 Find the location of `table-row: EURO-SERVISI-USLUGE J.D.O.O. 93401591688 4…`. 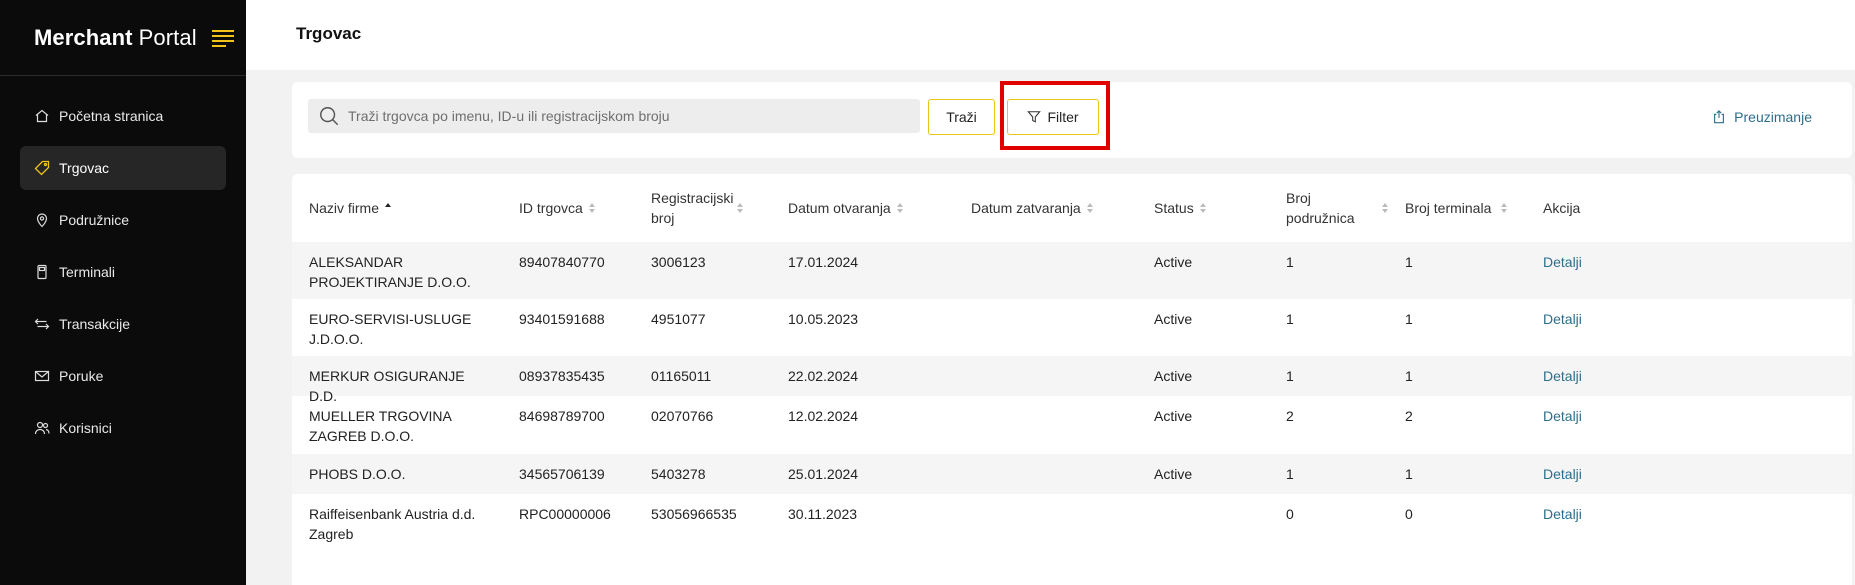

table-row: EURO-SERVISI-USLUGE J.D.O.O. 93401591688 4… is located at coordinates (1072, 327).